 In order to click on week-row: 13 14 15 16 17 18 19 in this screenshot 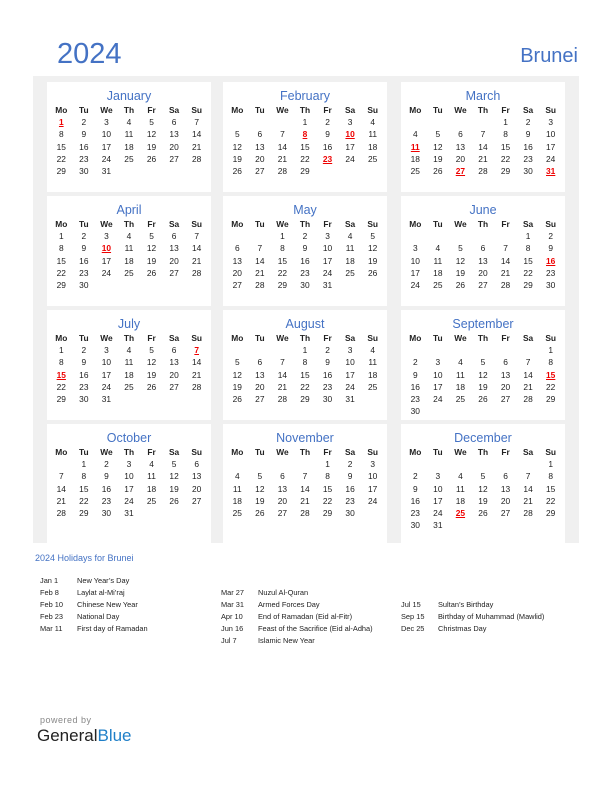, I will do `click(305, 261)`.